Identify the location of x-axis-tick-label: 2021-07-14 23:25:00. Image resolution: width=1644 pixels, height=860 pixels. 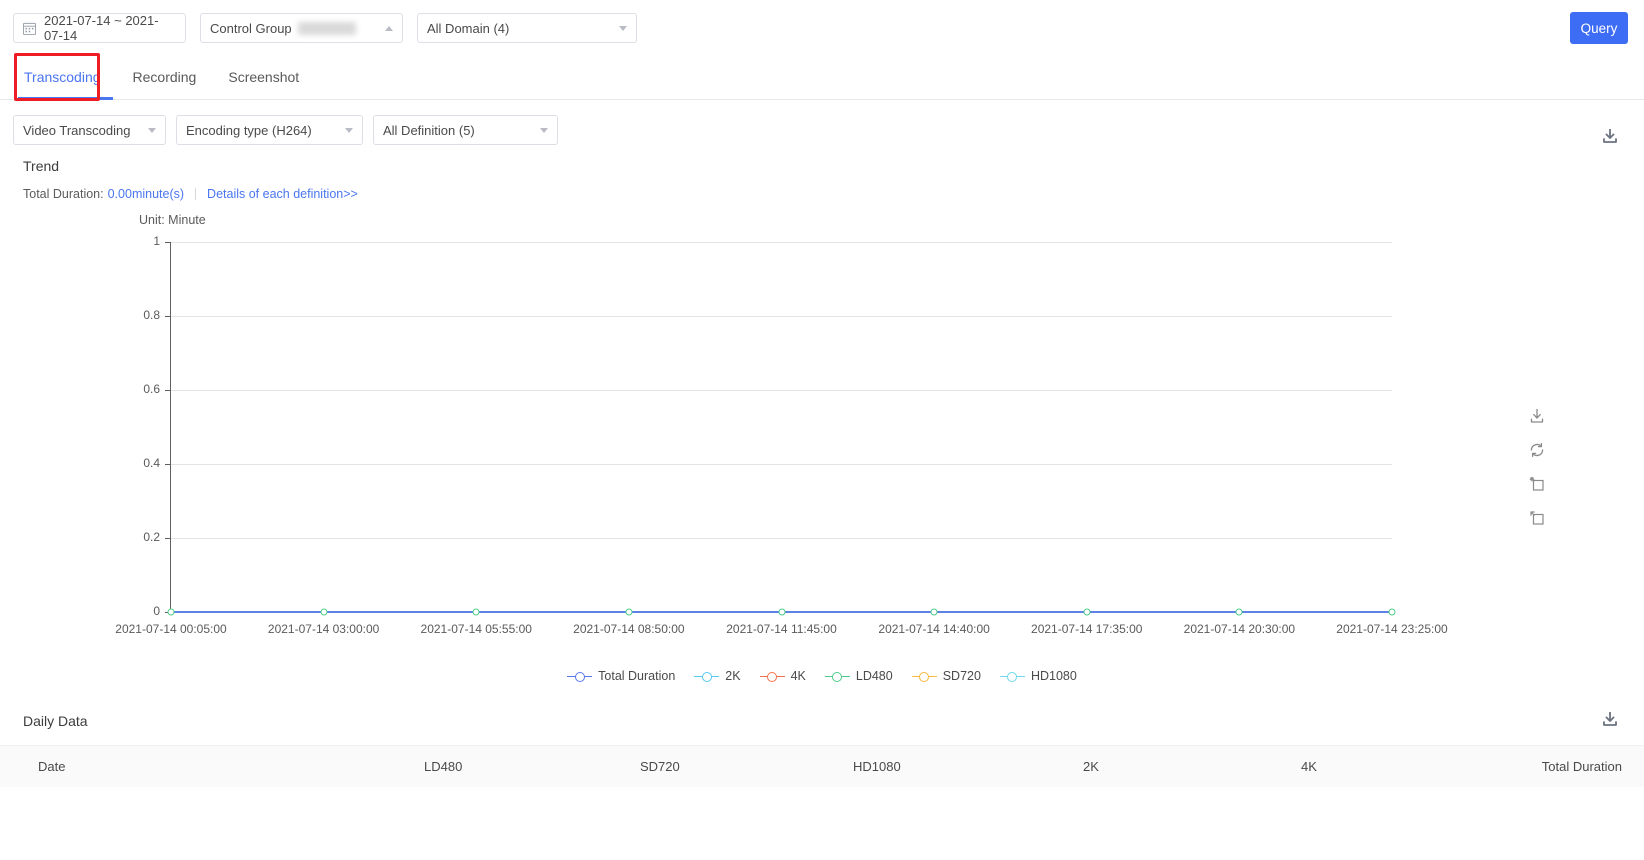
(1392, 629).